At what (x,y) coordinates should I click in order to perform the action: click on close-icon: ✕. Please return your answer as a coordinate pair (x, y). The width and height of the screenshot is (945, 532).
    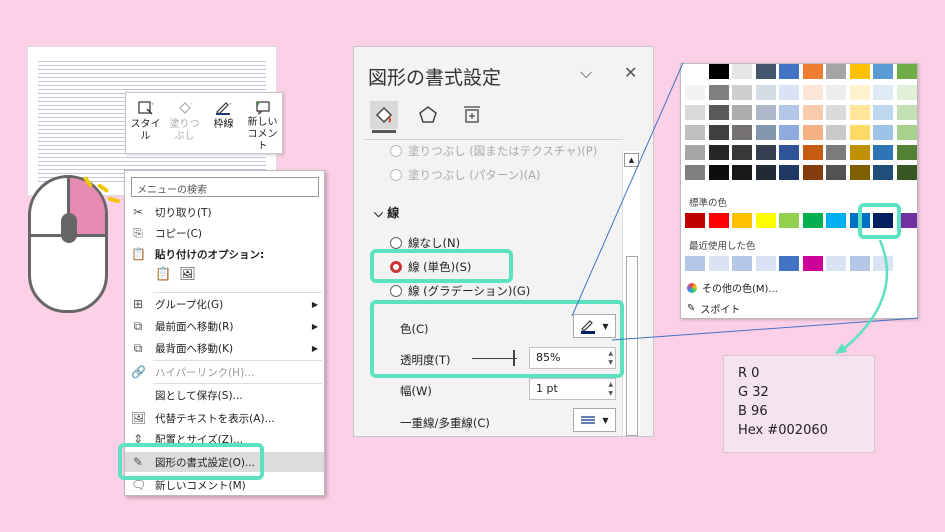
    Looking at the image, I should click on (630, 72).